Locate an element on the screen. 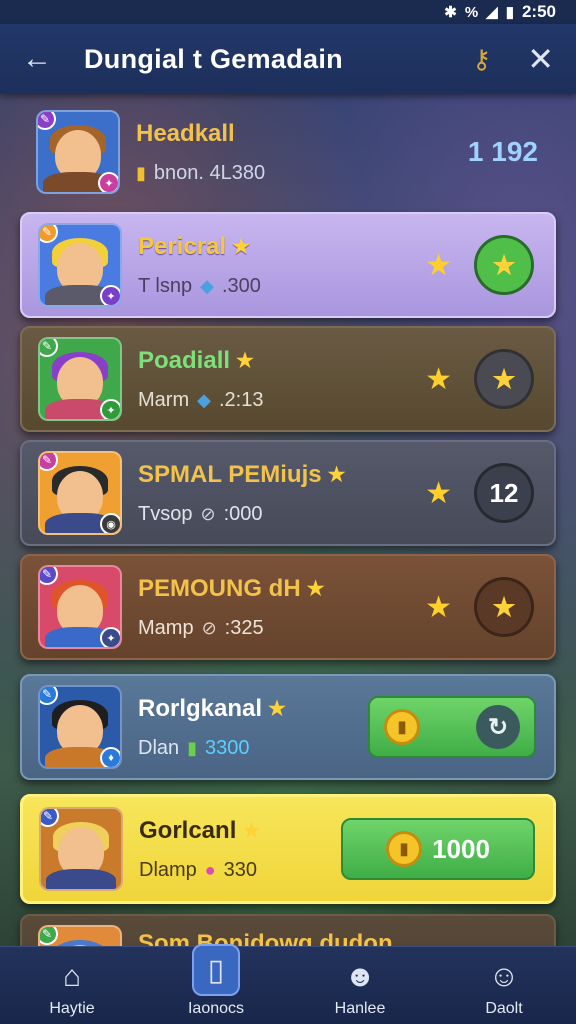  page-title: Dungial t Gemadain is located at coordinates (213, 58).